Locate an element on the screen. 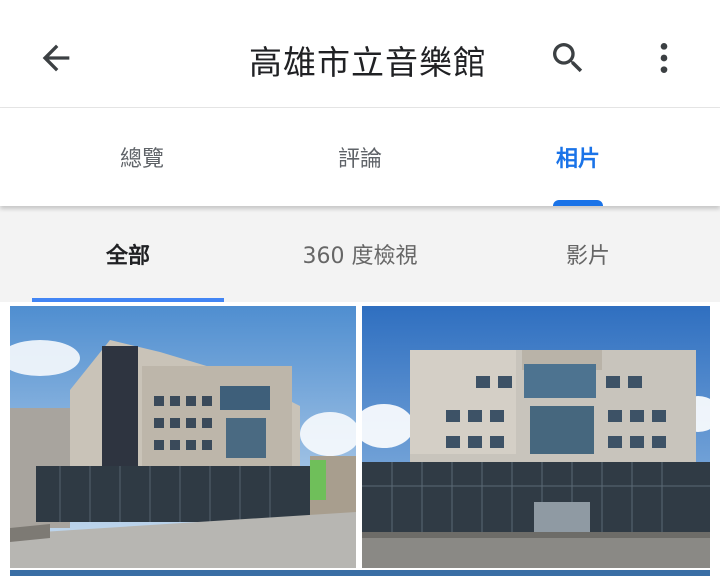  search-button is located at coordinates (568, 58).